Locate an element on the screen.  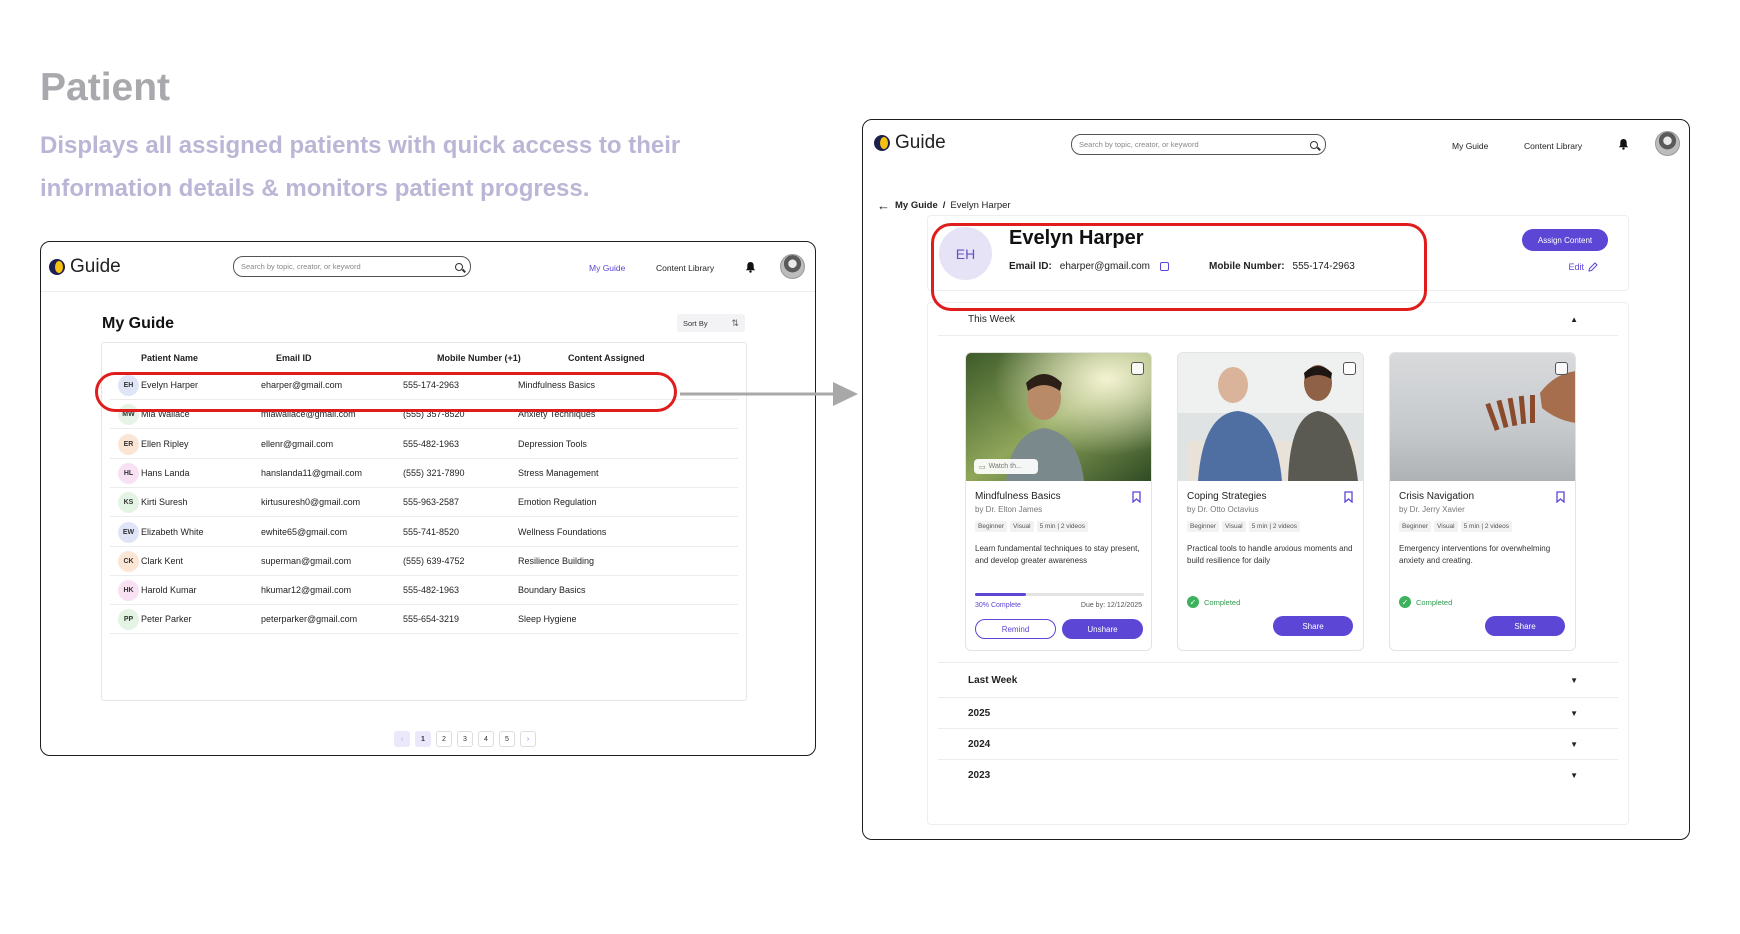
breadcrumb-current: Evelyn Harper is located at coordinates (980, 205).